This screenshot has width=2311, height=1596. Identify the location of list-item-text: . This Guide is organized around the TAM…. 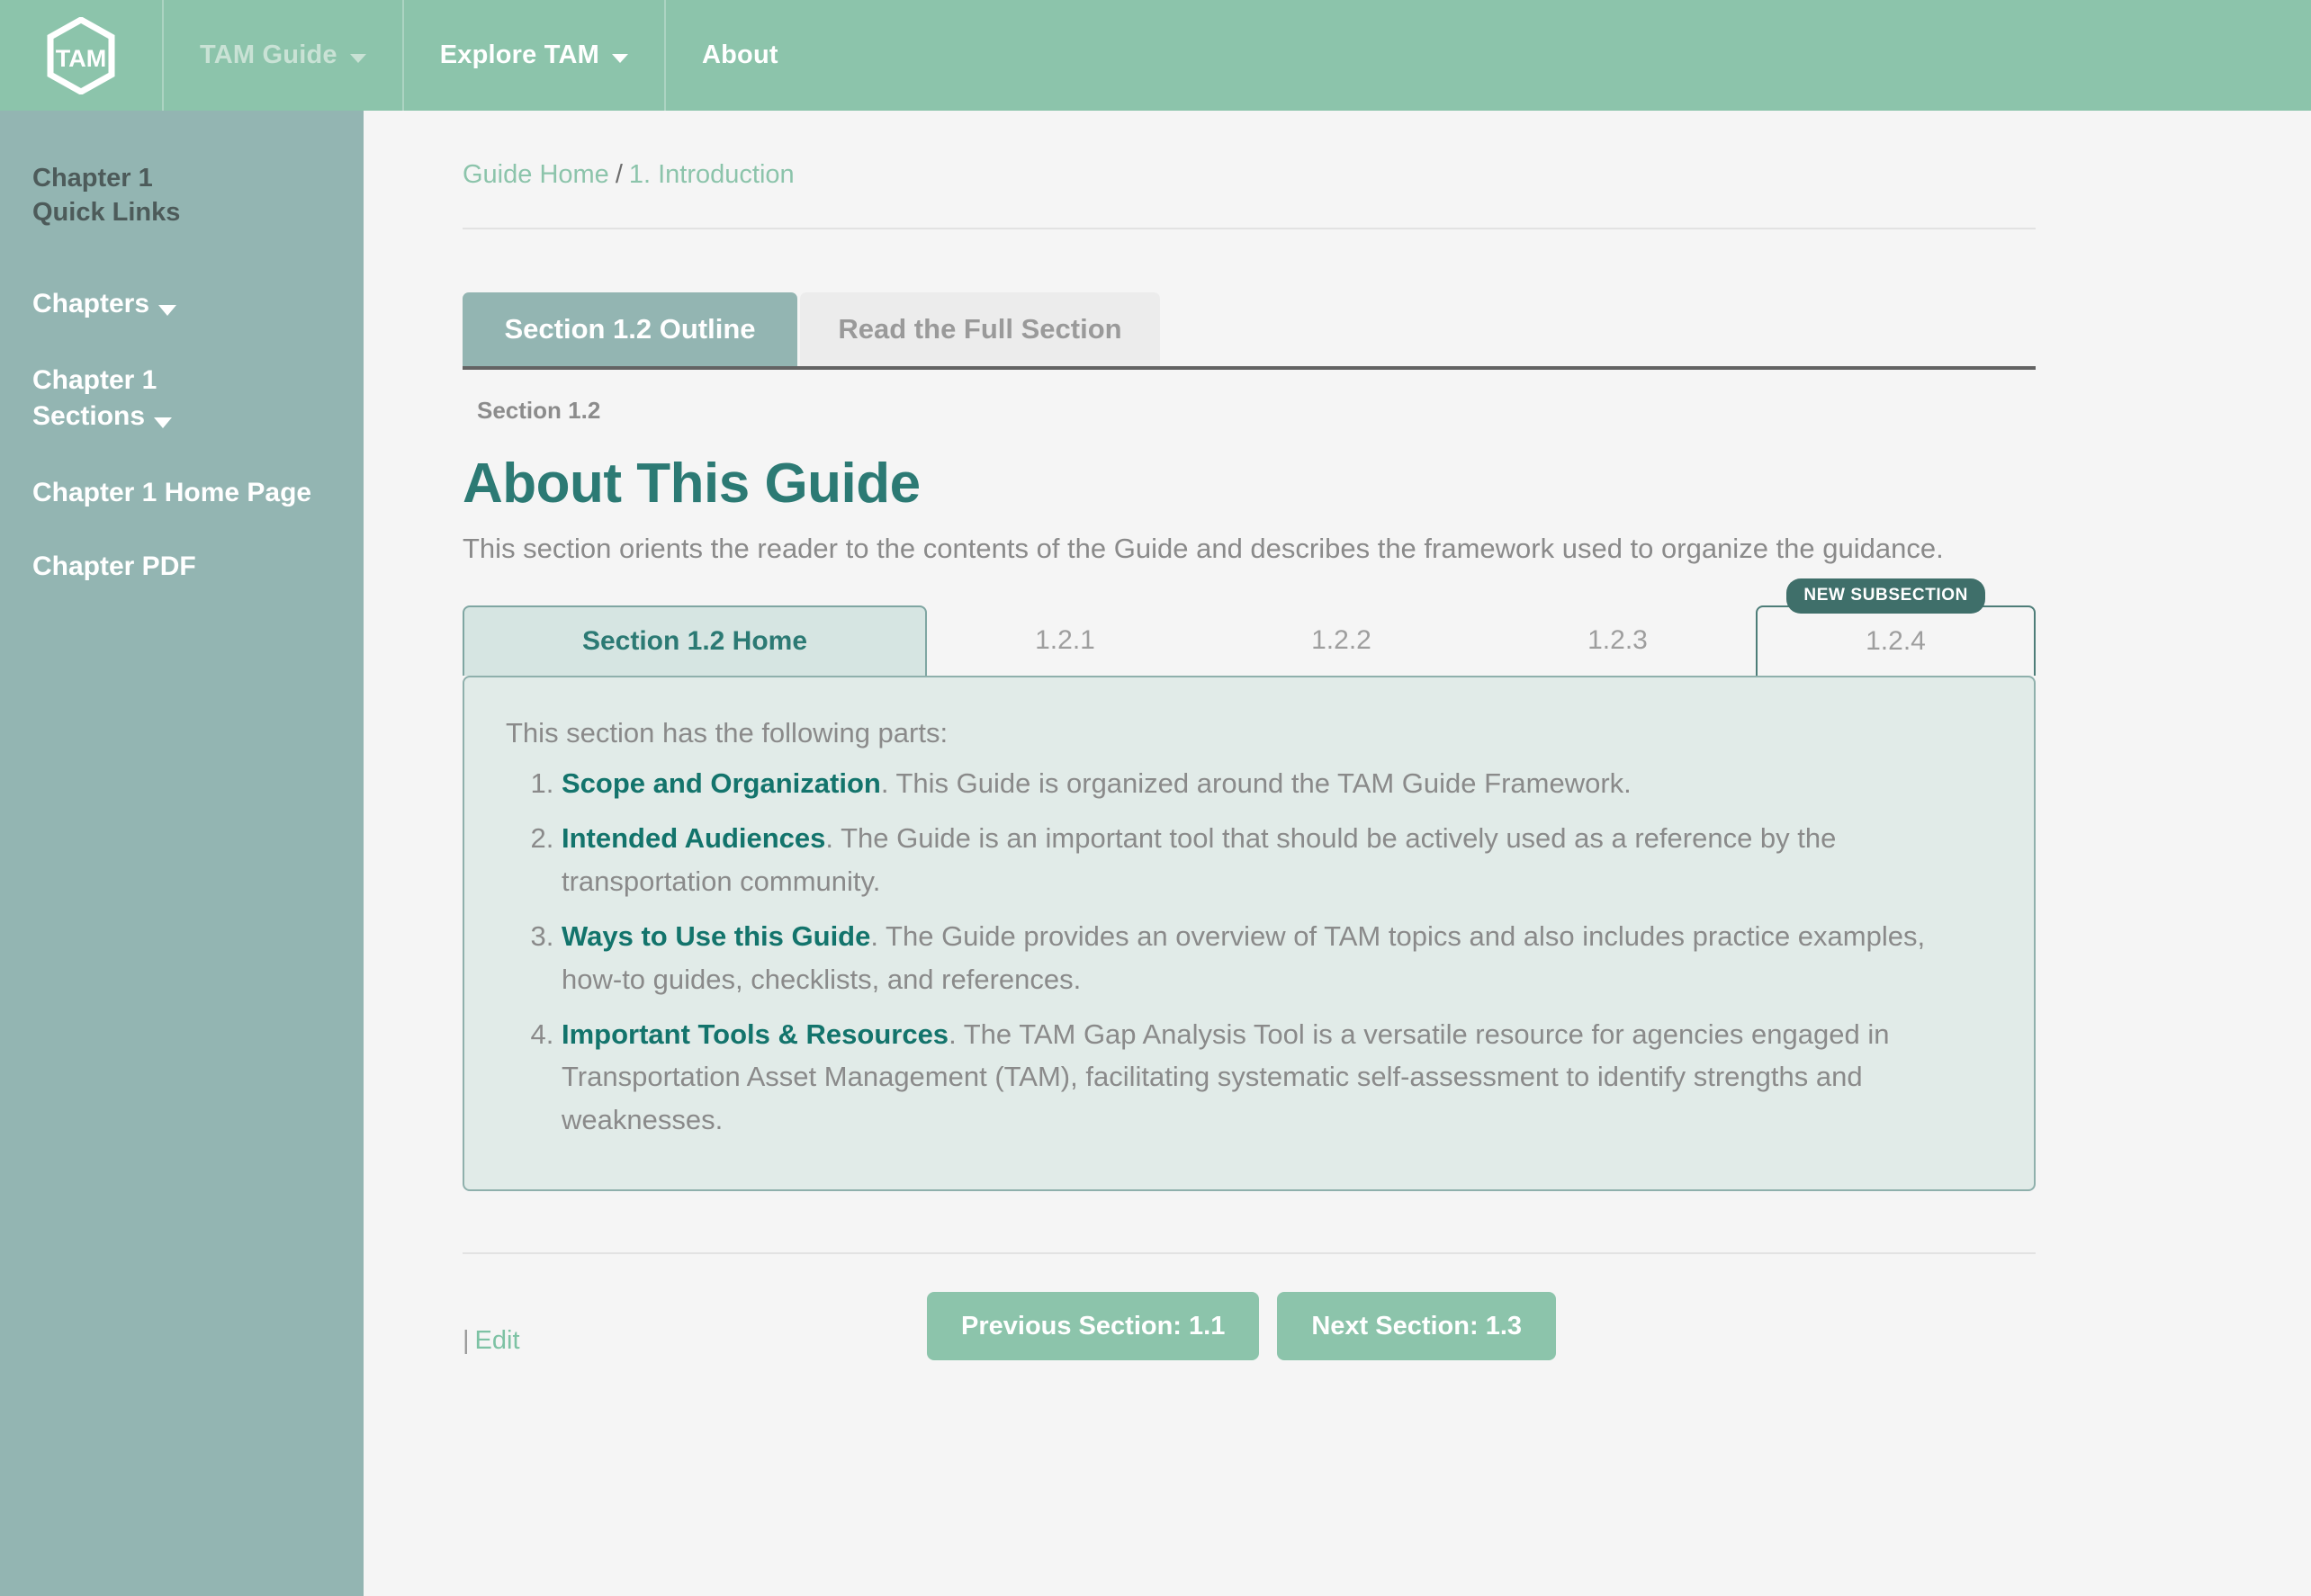
(1256, 783).